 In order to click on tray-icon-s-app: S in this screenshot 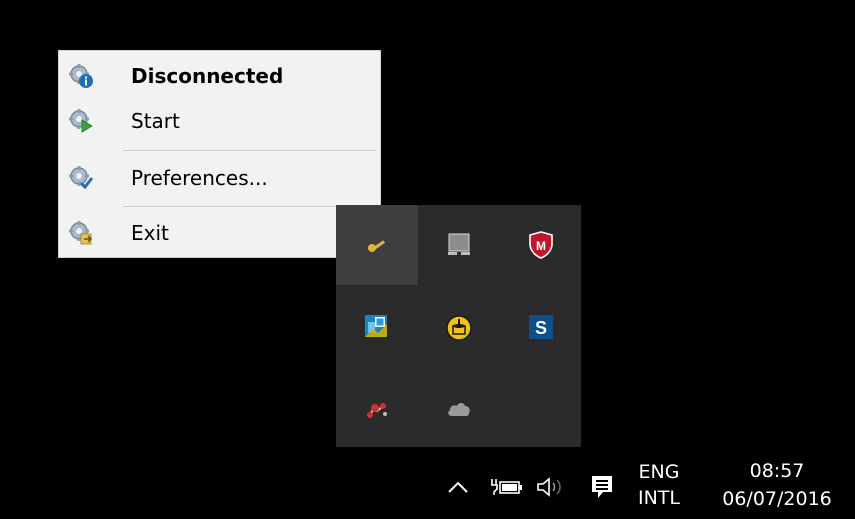, I will do `click(541, 327)`.